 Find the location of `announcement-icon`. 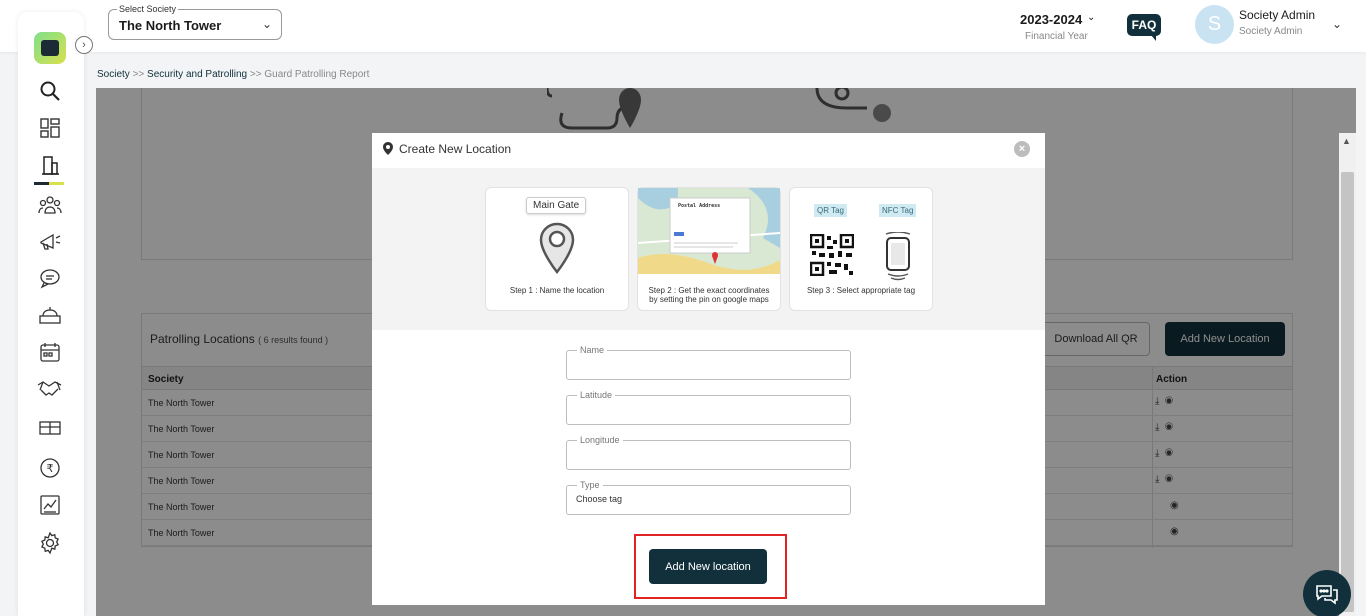

announcement-icon is located at coordinates (50, 241).